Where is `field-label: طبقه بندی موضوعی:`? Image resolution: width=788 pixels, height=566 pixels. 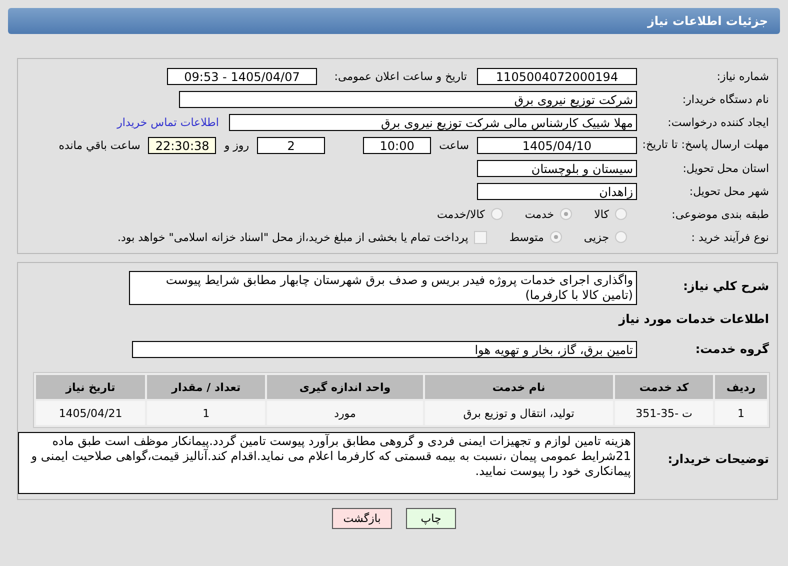
field-label: طبقه بندی موضوعی: is located at coordinates (720, 214).